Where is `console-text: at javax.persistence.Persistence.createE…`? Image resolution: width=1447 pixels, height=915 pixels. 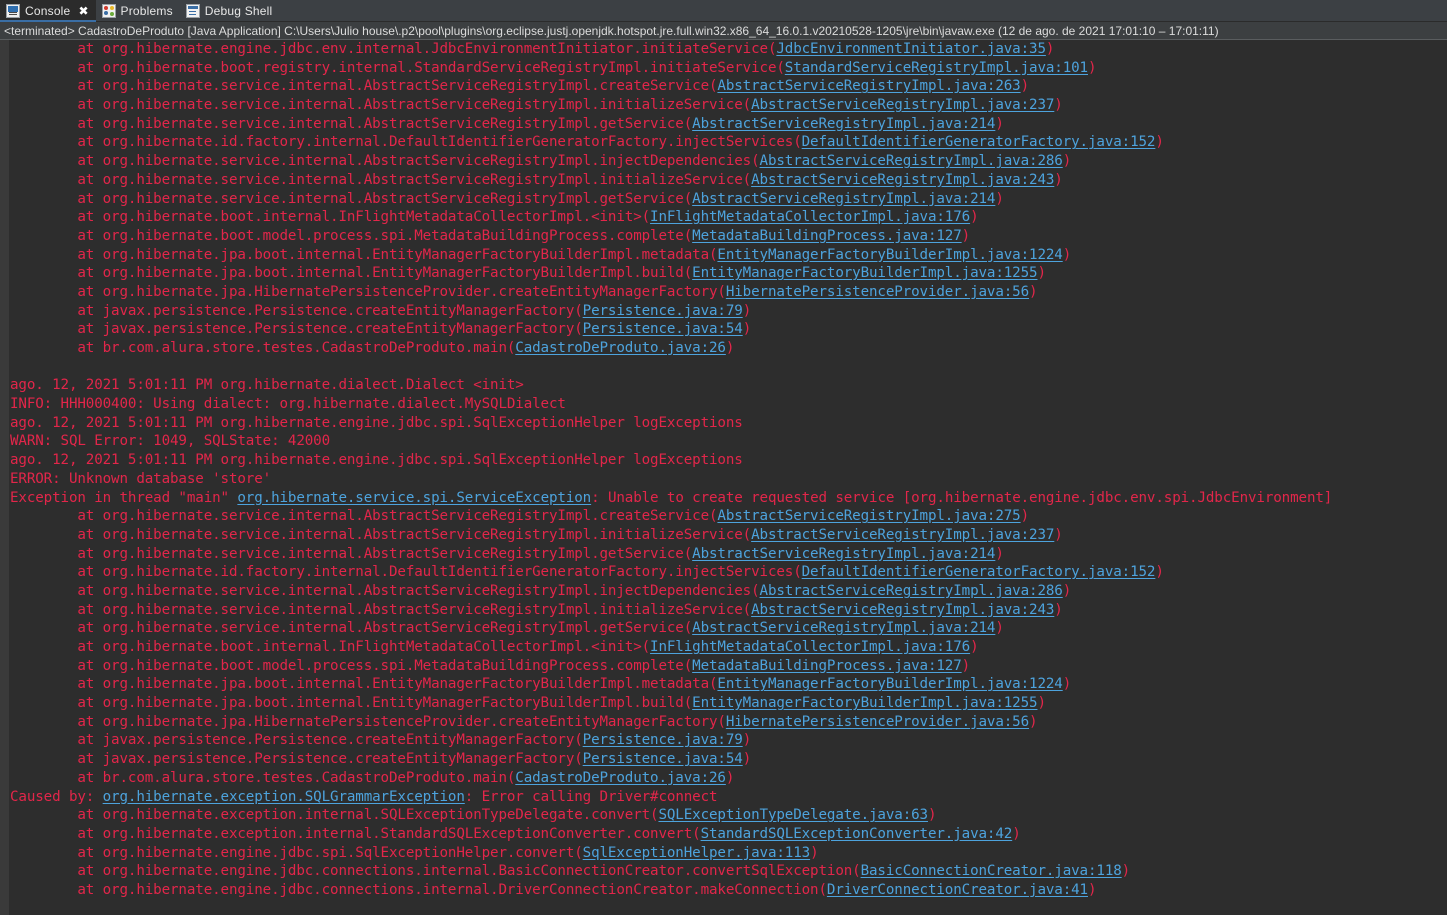
console-text: at javax.persistence.Persistence.createE… is located at coordinates (296, 329).